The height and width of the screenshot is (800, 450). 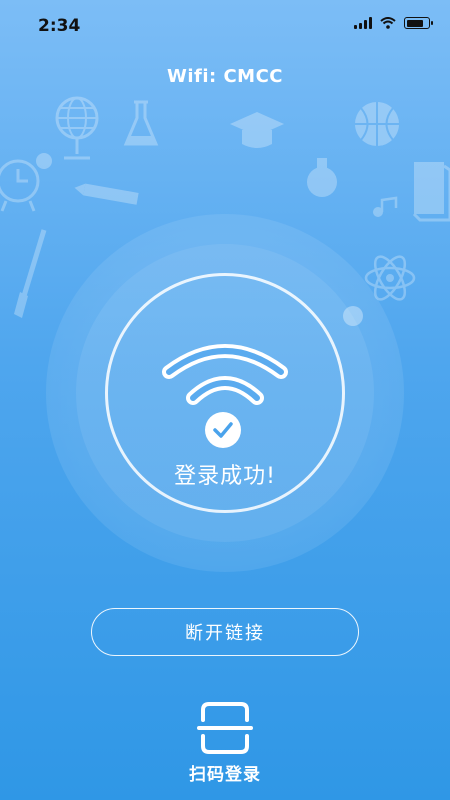 What do you see at coordinates (225, 728) in the screenshot?
I see `scan-icon` at bounding box center [225, 728].